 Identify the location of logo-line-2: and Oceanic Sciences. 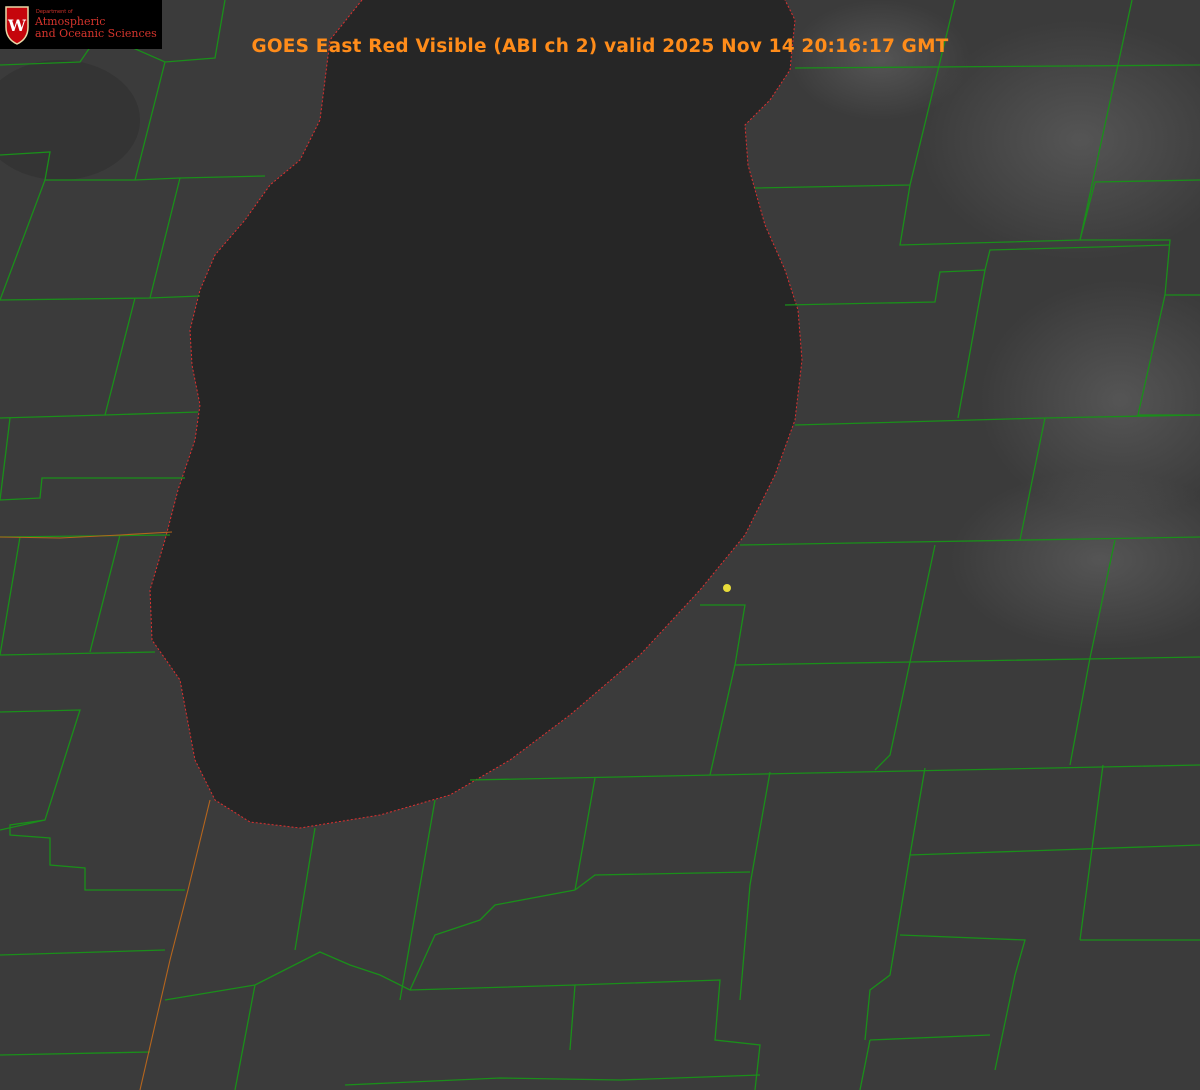
(96, 33).